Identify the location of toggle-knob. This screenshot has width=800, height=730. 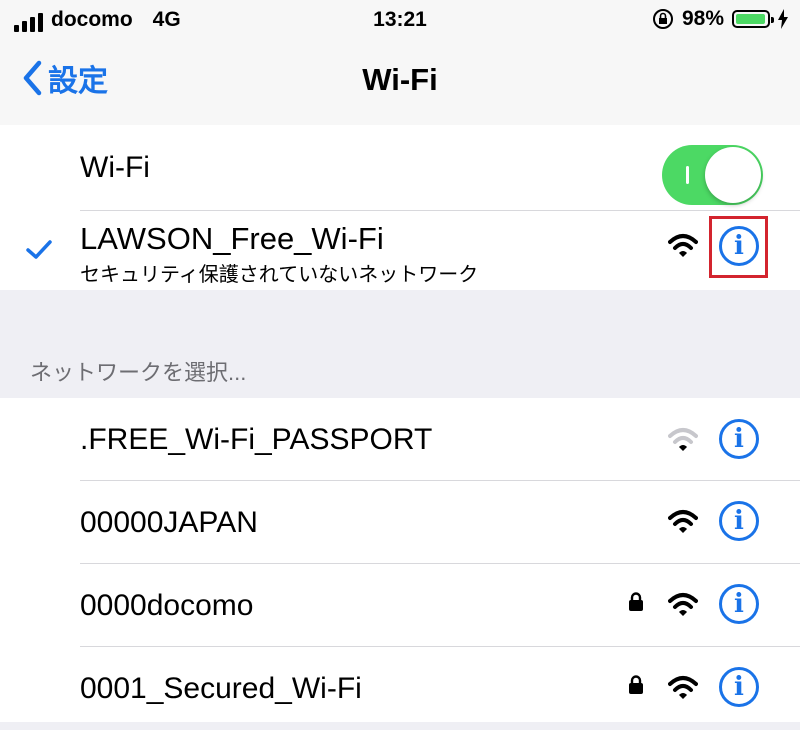
(733, 175).